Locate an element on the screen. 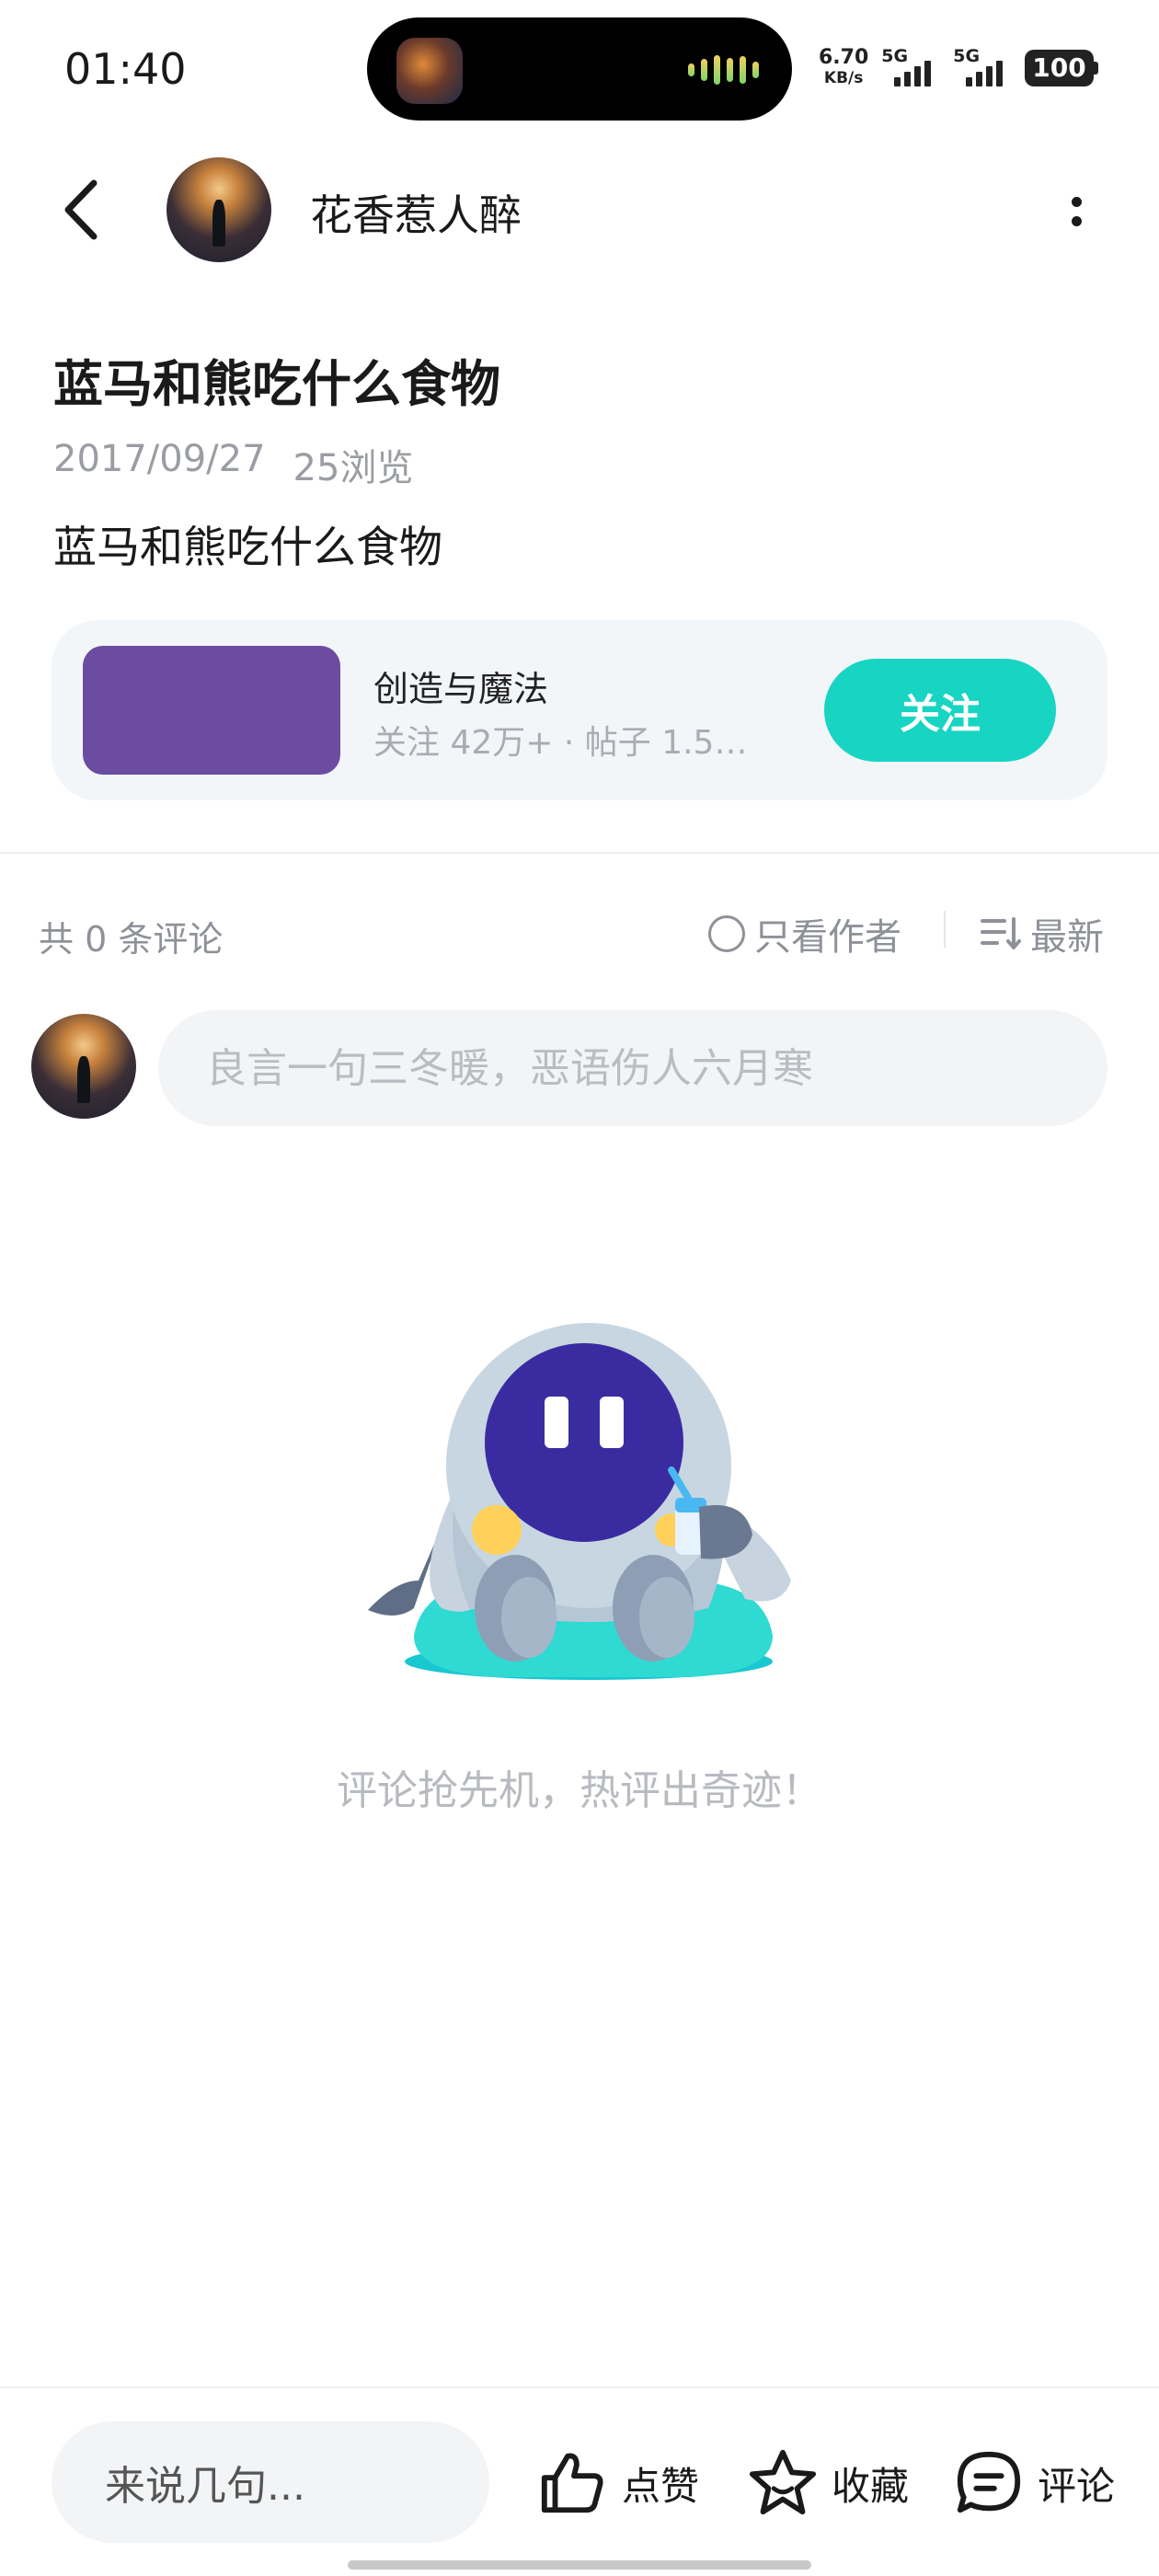 This screenshot has height=2576, width=1159. bottom-divider is located at coordinates (579, 2387).